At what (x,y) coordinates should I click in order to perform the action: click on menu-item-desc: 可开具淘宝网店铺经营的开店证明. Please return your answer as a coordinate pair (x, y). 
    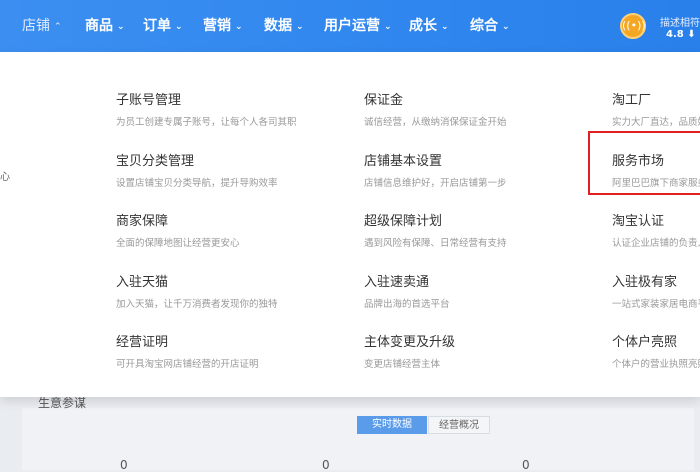
    Looking at the image, I should click on (187, 364).